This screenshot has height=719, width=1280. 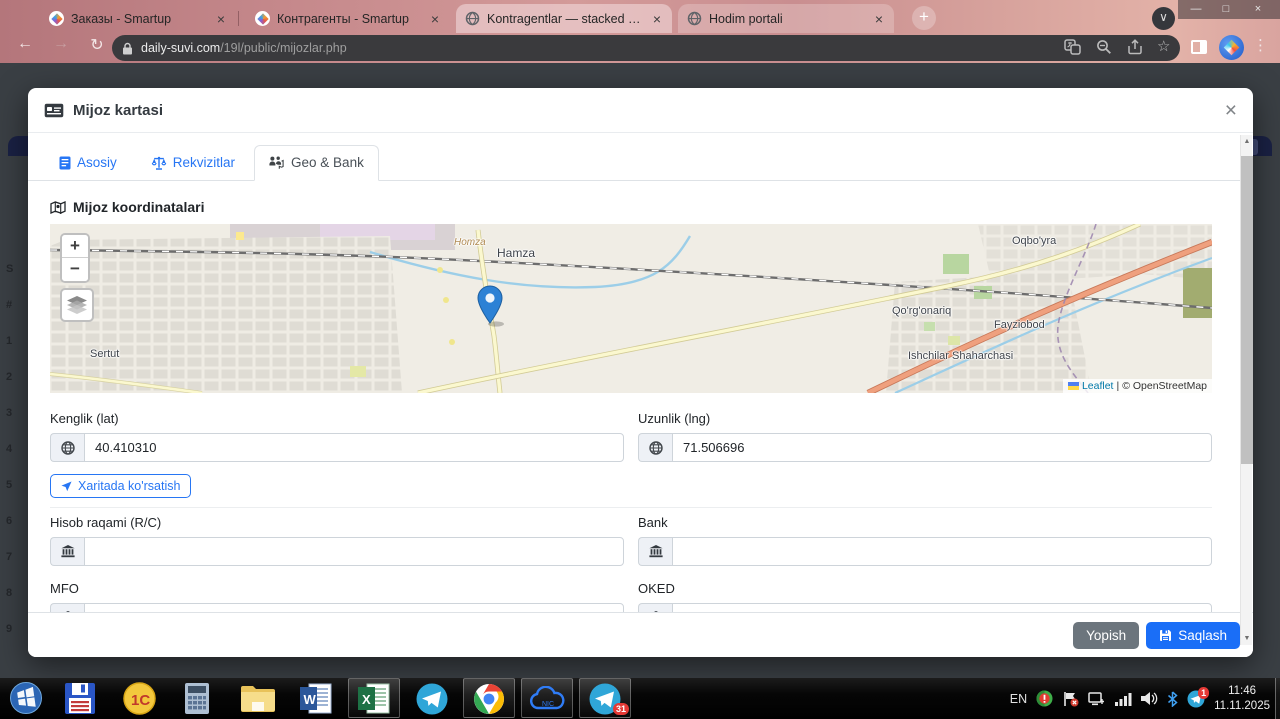 I want to click on show-on-map-button: Xaritada ko'rsatish, so click(x=121, y=486).